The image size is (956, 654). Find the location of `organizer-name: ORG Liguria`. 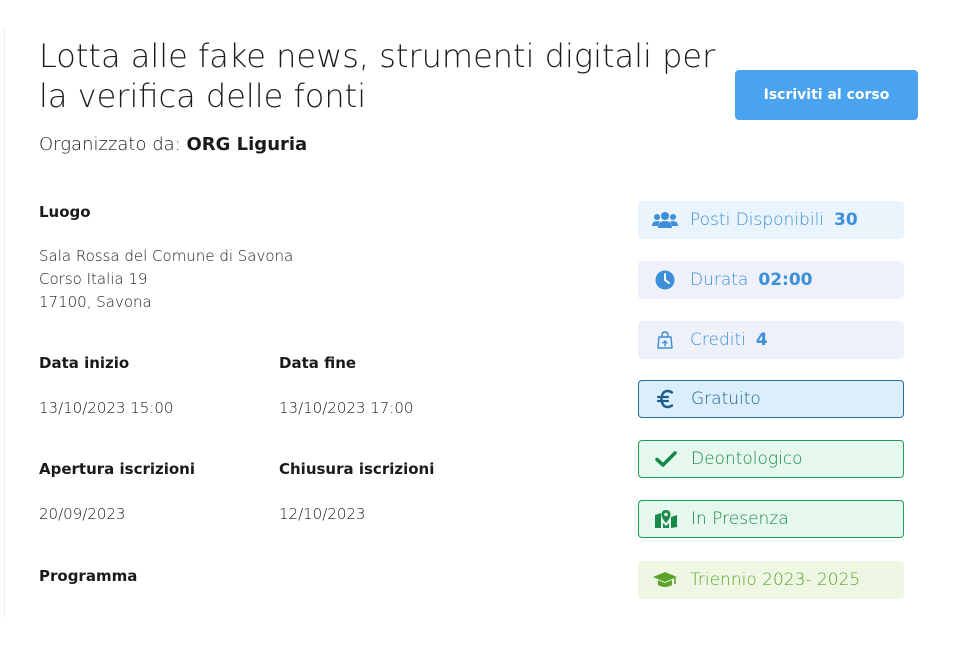

organizer-name: ORG Liguria is located at coordinates (247, 144).